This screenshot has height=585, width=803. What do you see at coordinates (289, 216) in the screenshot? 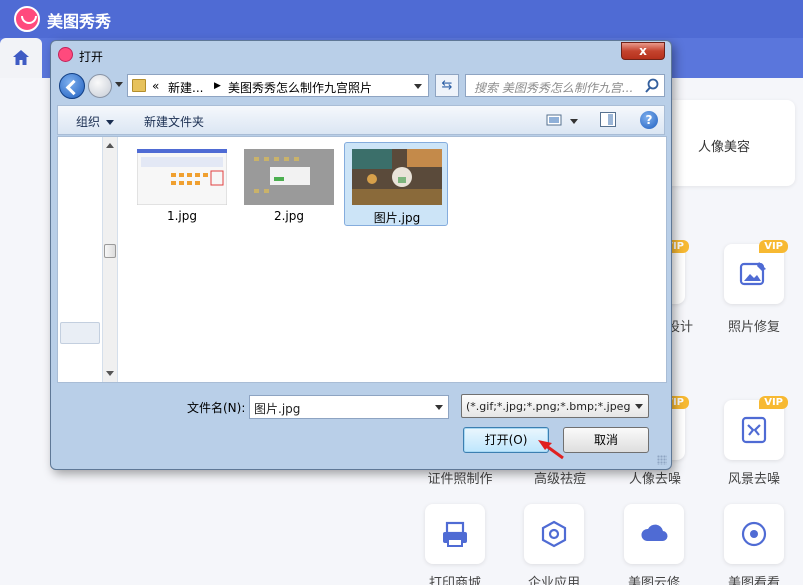
I see `file-name: 2.jpg` at bounding box center [289, 216].